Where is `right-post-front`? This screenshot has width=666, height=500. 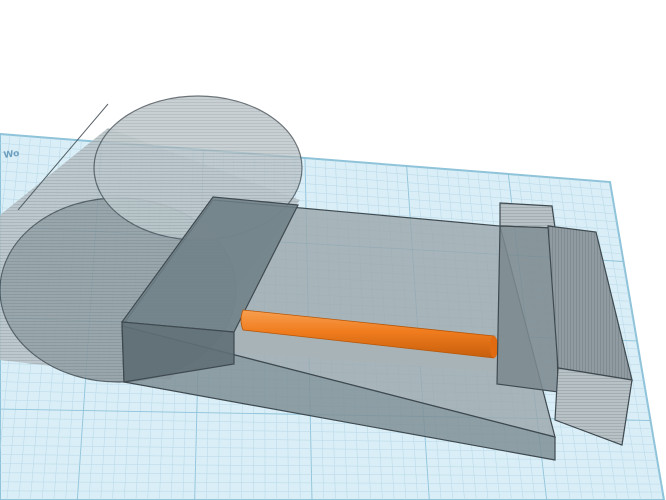
right-post-front is located at coordinates (527, 309).